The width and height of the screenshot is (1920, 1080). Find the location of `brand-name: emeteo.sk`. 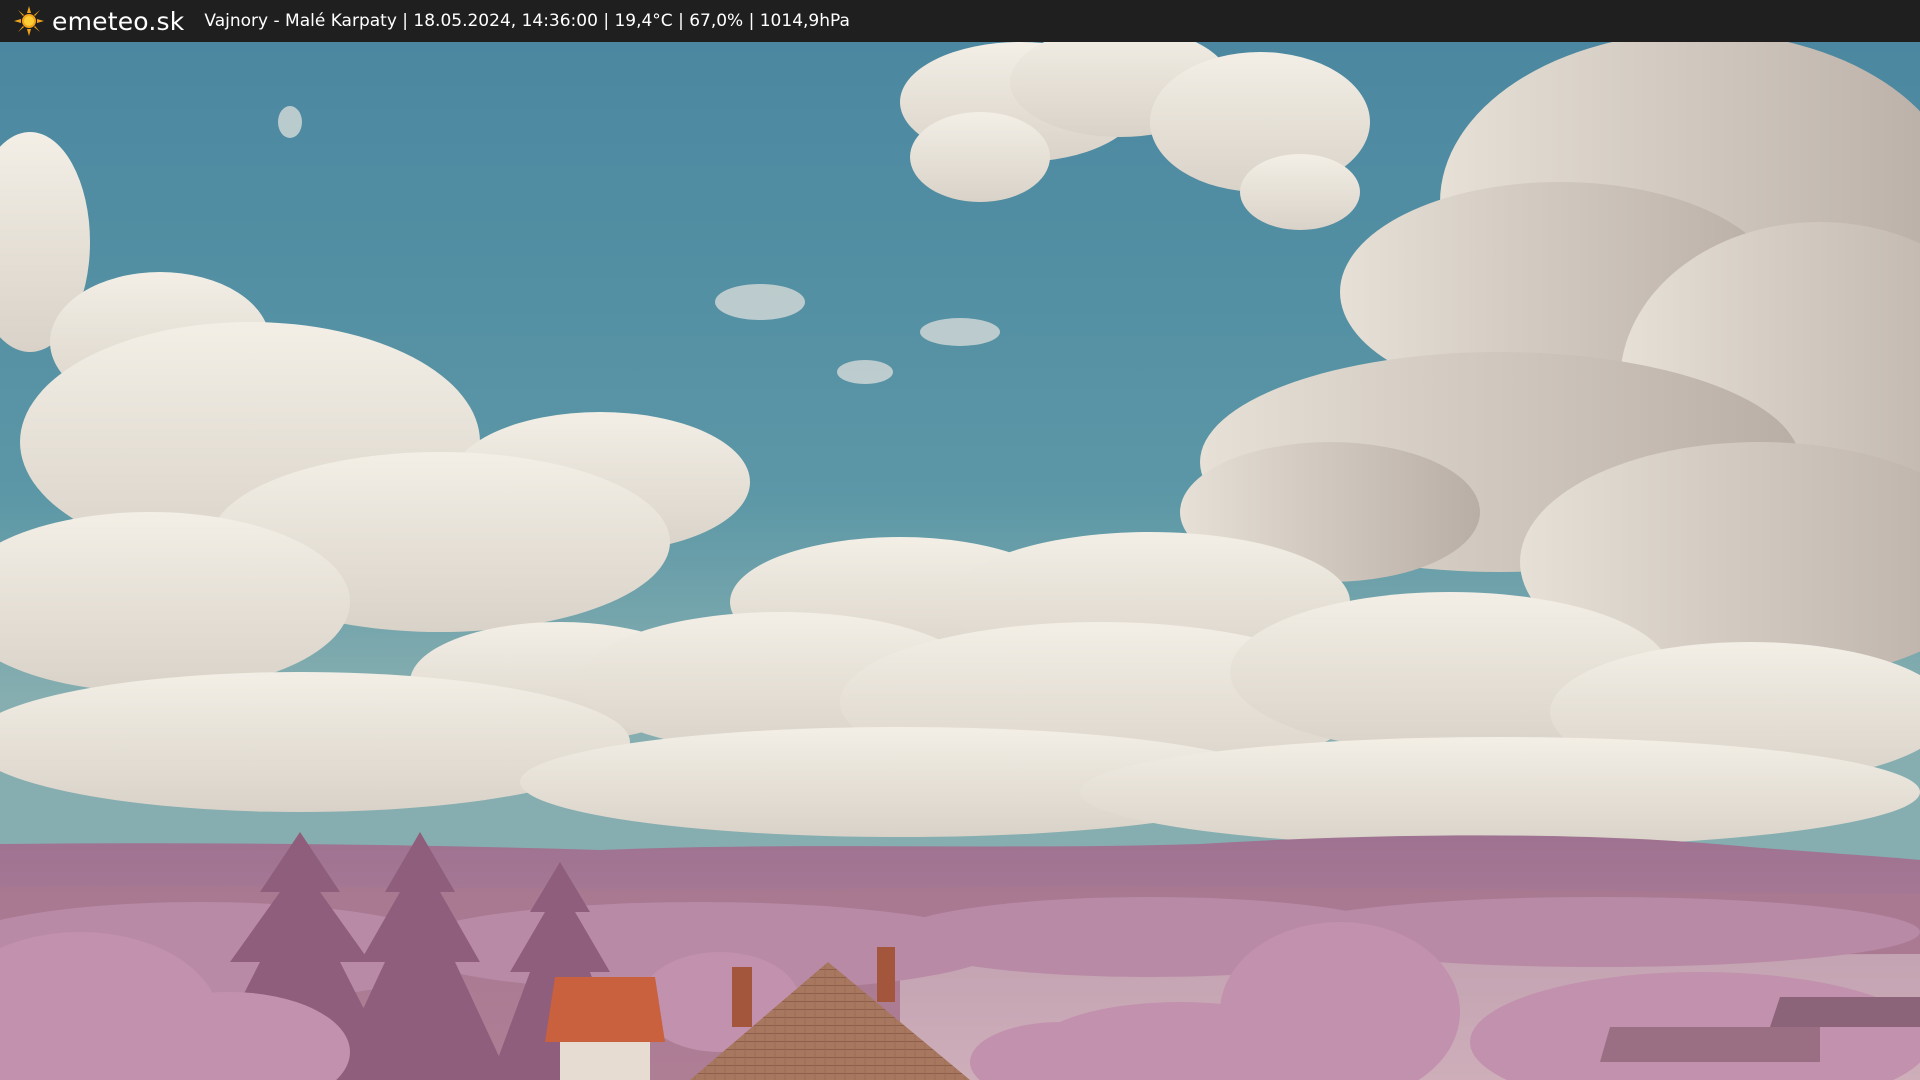

brand-name: emeteo.sk is located at coordinates (118, 21).